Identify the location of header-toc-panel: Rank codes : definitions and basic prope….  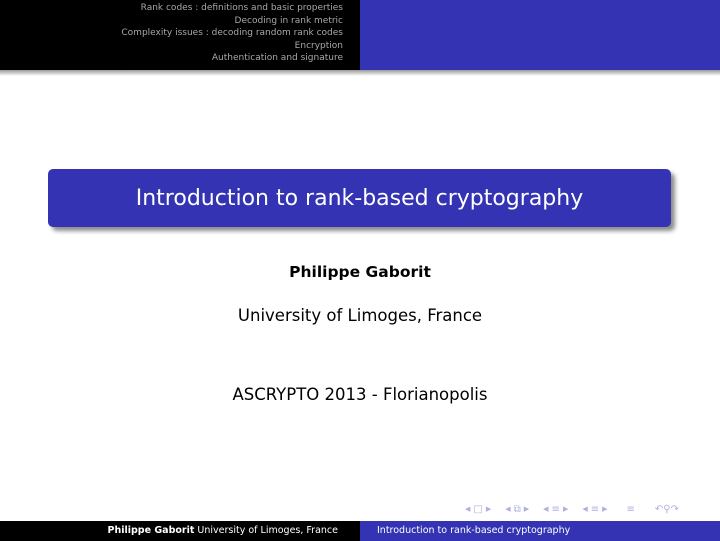
(180, 35).